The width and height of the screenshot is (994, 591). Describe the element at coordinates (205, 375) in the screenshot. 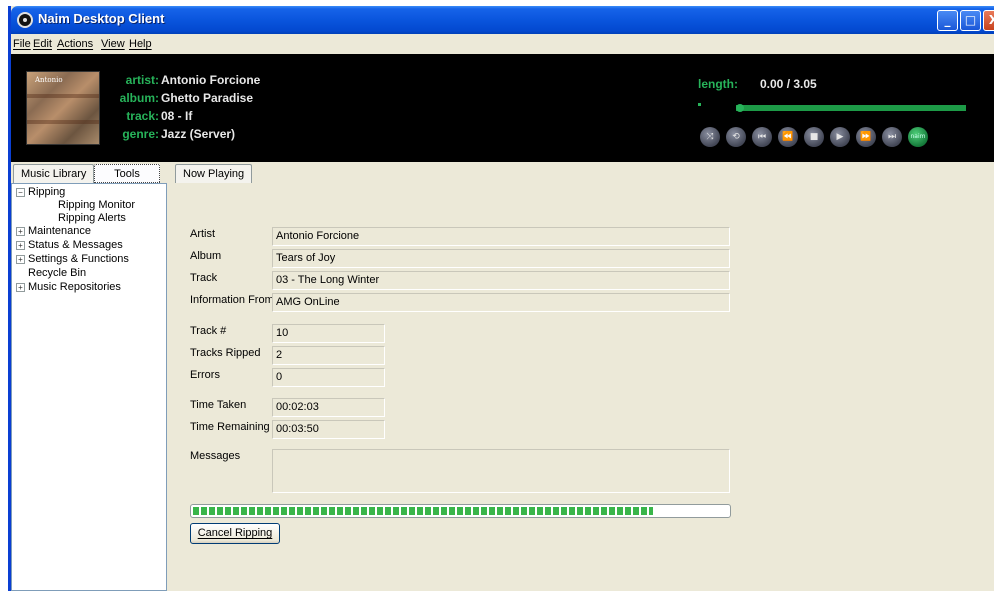

I see `errors-field-label: Errors` at that location.